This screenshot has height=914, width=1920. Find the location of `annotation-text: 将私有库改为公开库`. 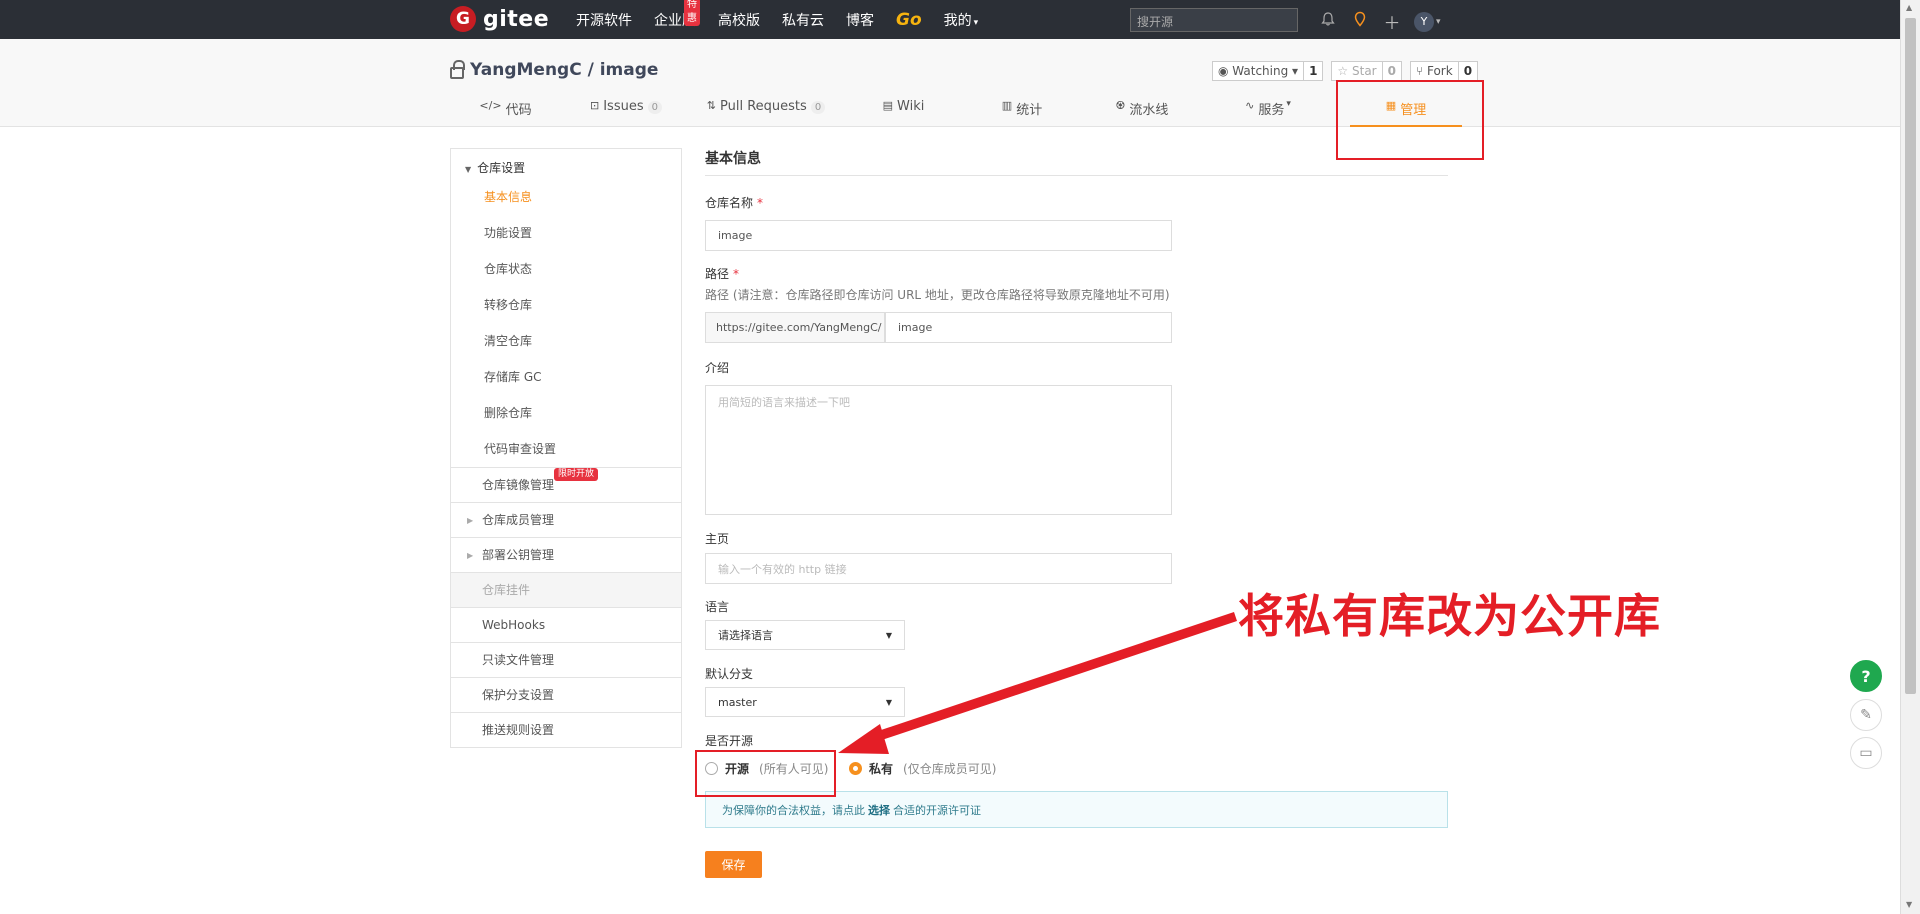

annotation-text: 将私有库改为公开库 is located at coordinates (1449, 616).